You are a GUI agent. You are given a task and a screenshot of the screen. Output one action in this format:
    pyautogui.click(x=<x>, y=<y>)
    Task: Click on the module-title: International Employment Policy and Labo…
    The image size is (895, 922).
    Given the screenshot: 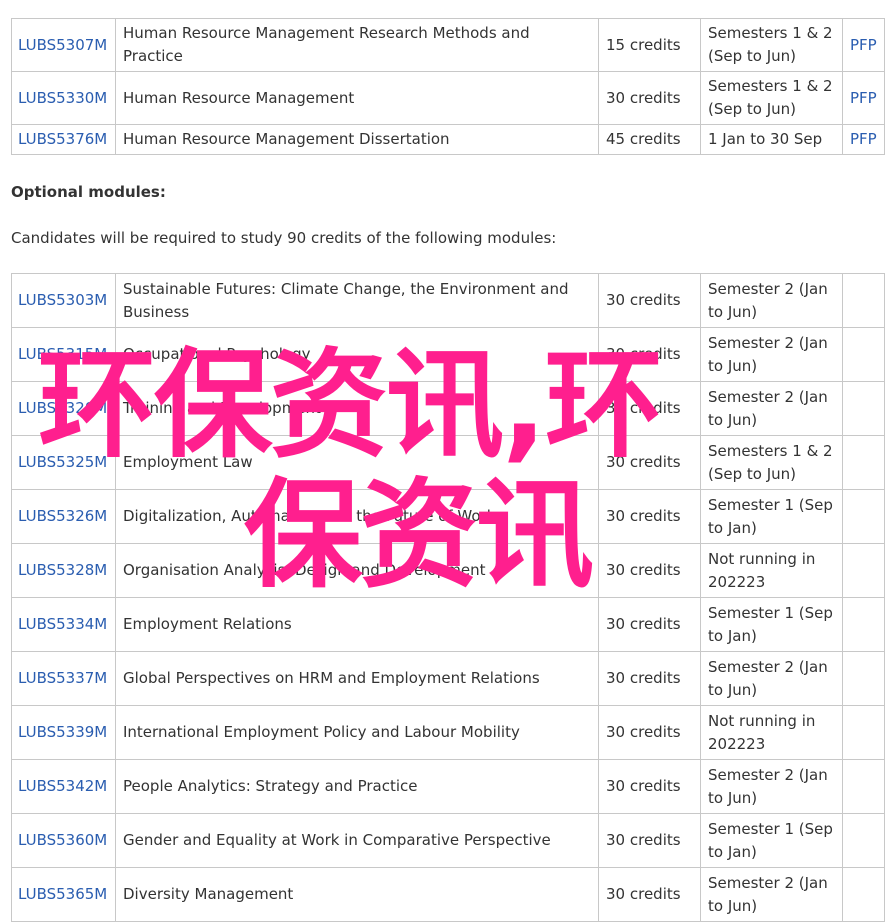 What is the action you would take?
    pyautogui.click(x=357, y=732)
    